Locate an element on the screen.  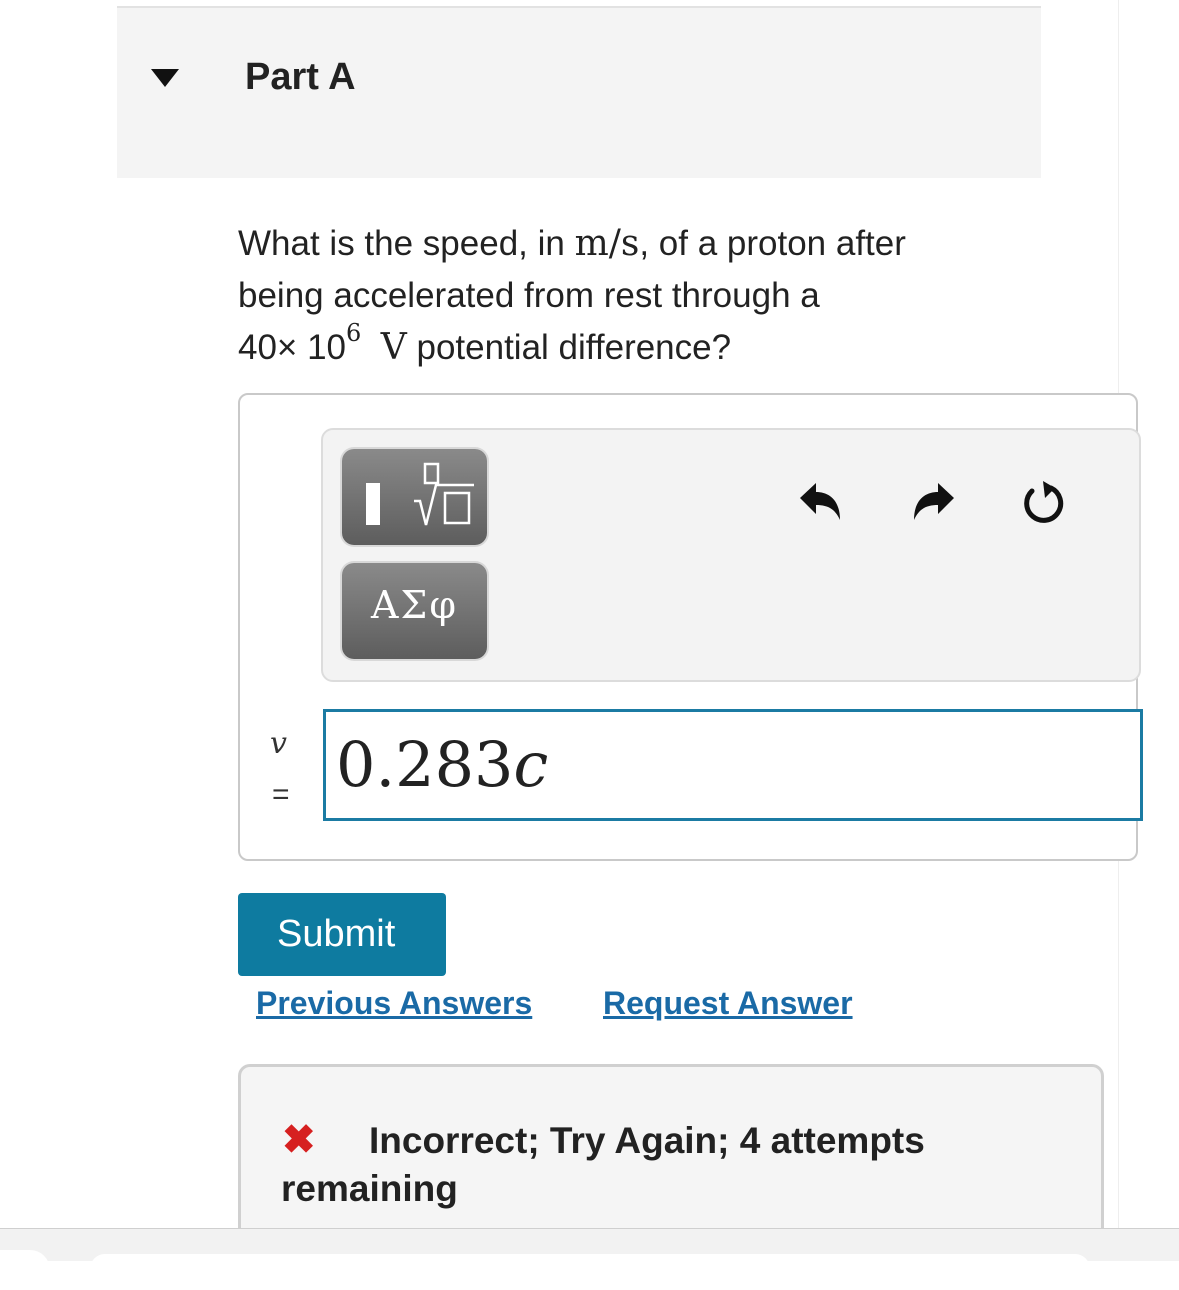
templates-button is located at coordinates (414, 497).